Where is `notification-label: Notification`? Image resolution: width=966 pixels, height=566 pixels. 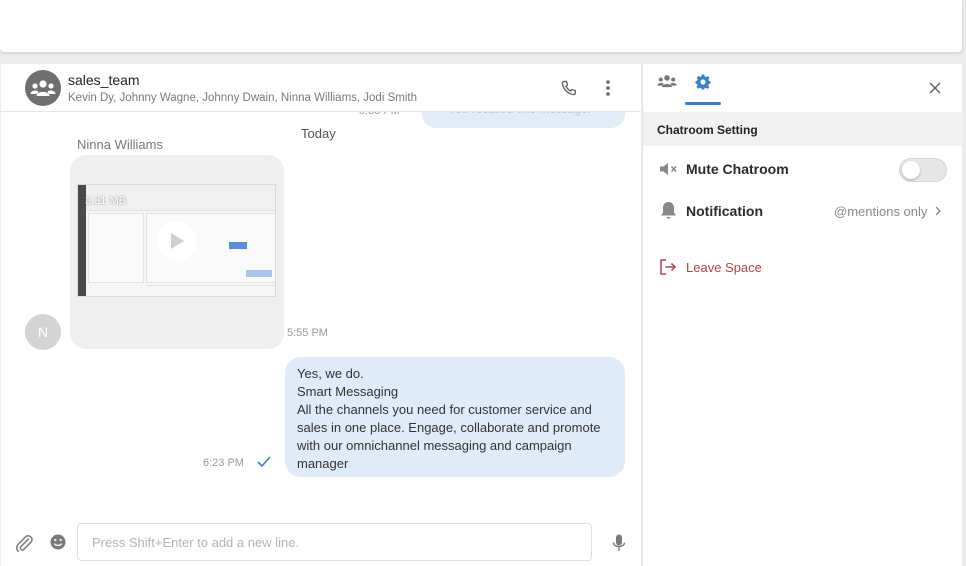 notification-label: Notification is located at coordinates (724, 211).